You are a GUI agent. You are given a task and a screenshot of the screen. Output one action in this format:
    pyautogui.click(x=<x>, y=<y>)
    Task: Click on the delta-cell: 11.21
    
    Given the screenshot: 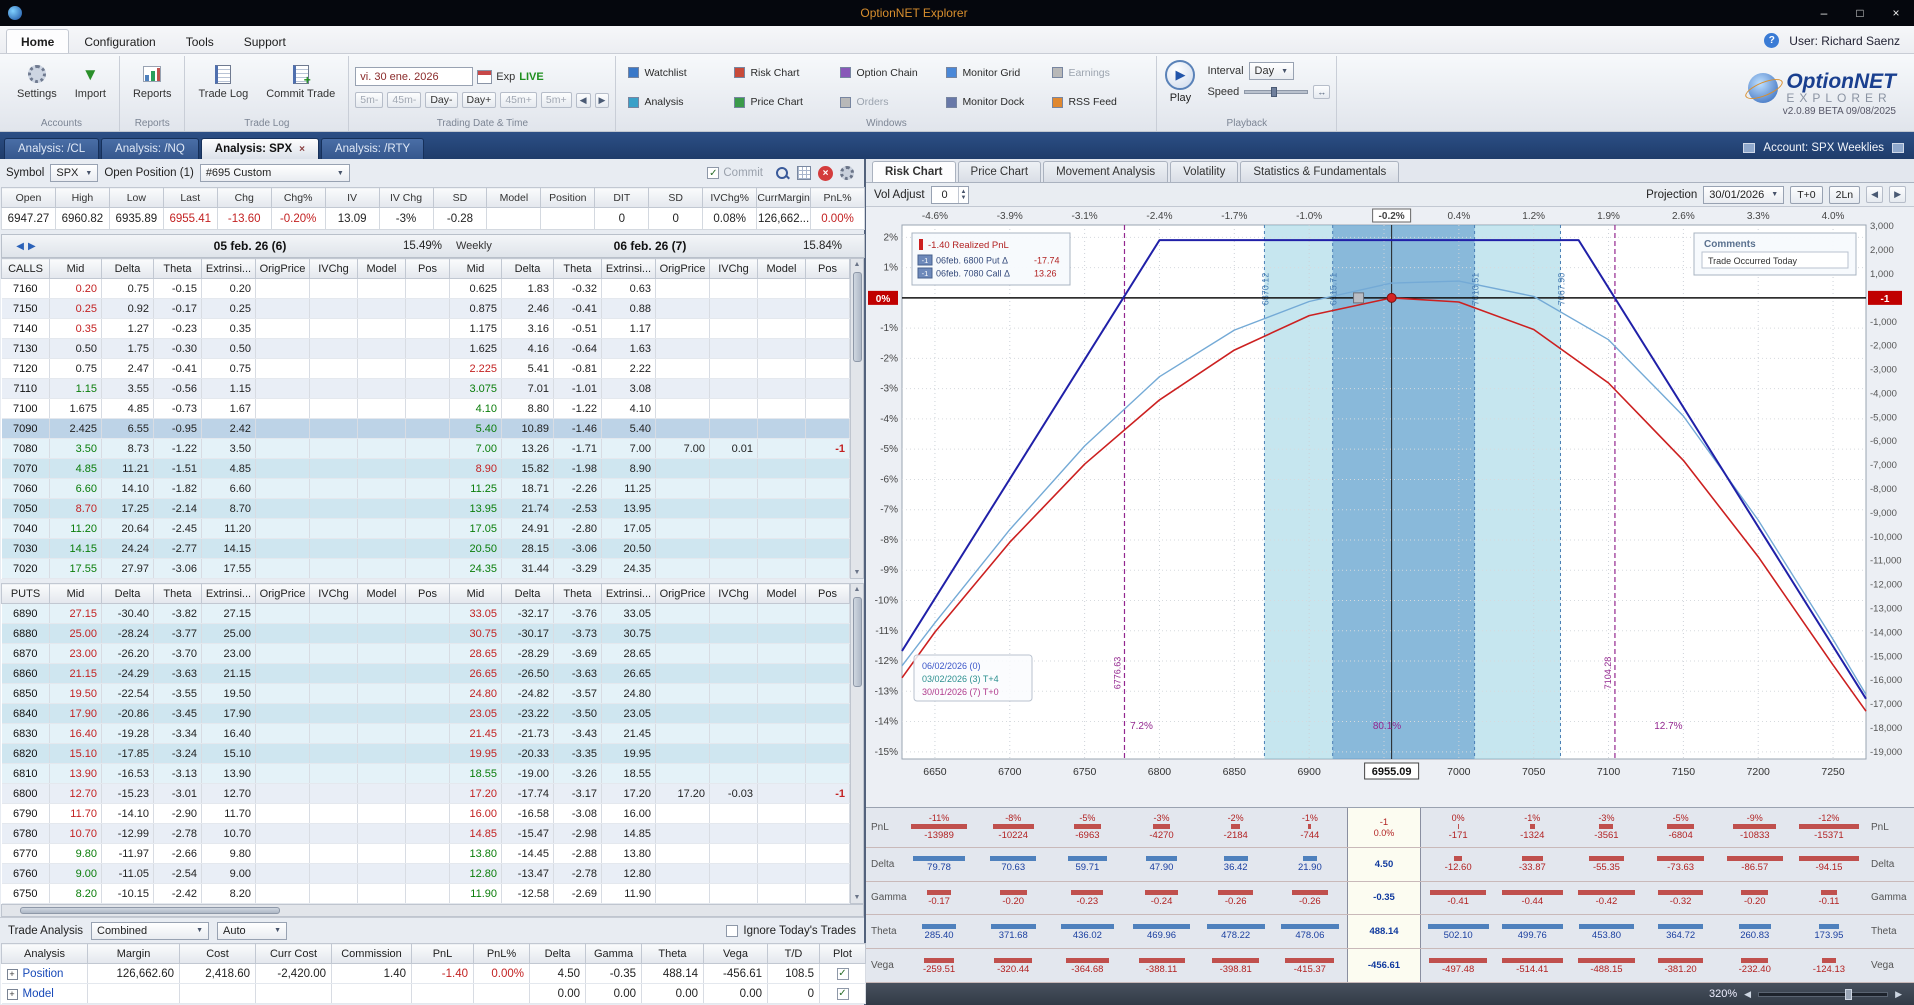 What is the action you would take?
    pyautogui.click(x=127, y=468)
    